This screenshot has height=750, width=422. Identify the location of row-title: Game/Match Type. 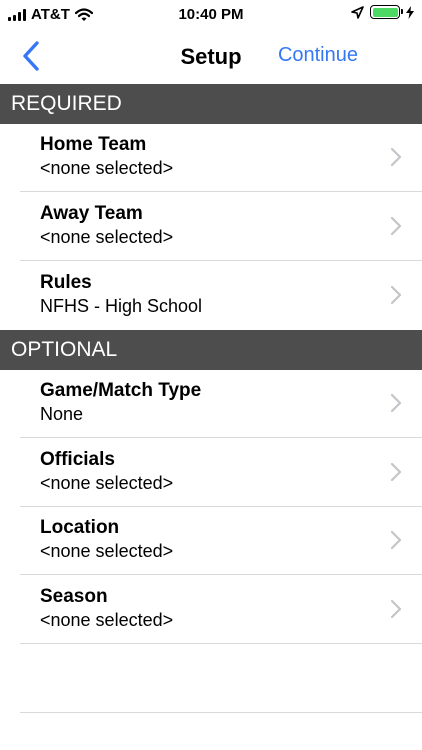
(121, 390).